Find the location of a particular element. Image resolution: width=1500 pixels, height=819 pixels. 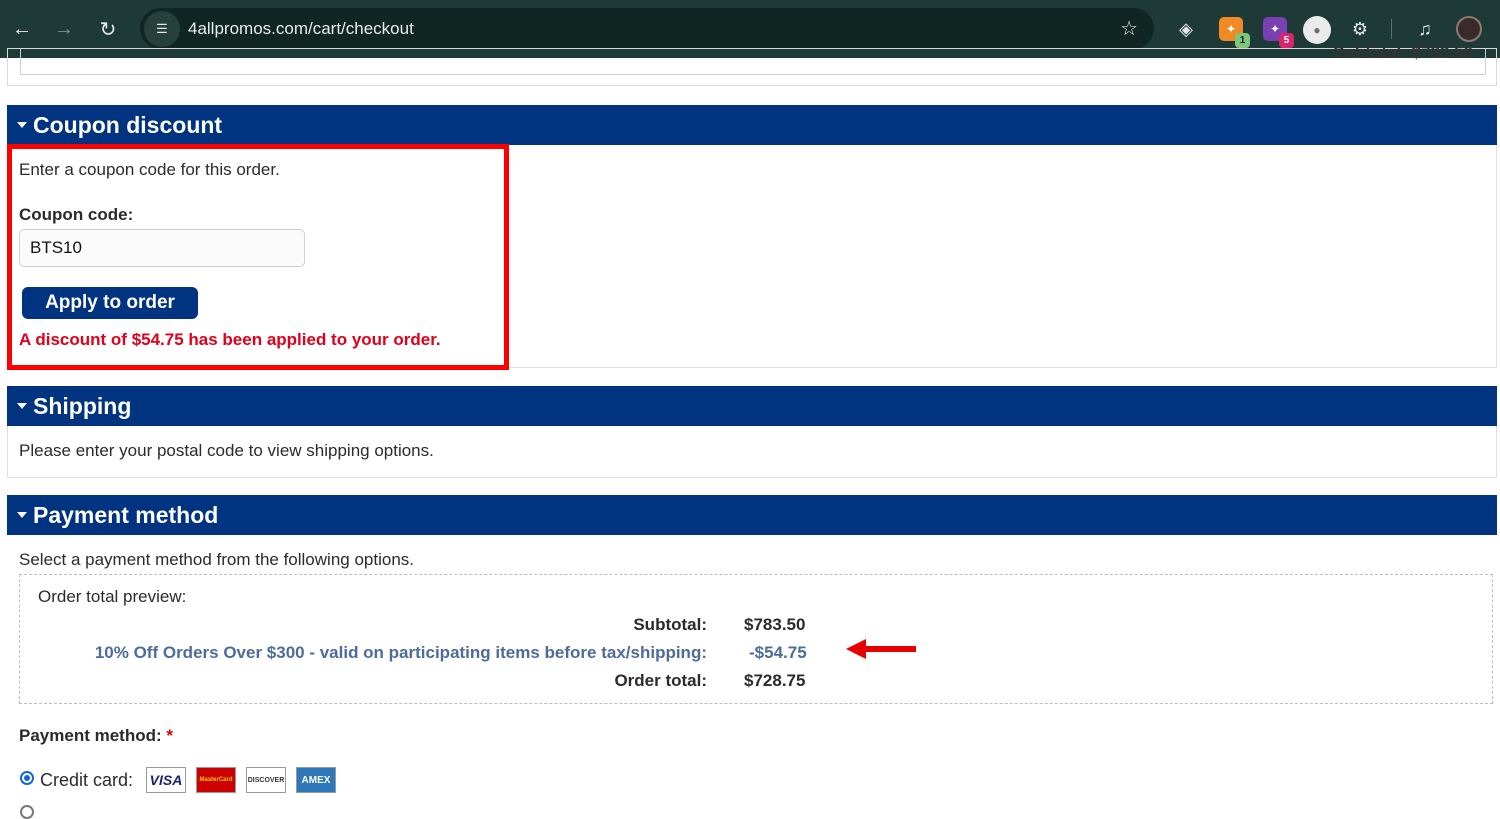

red-arrow-icon is located at coordinates (881, 649).